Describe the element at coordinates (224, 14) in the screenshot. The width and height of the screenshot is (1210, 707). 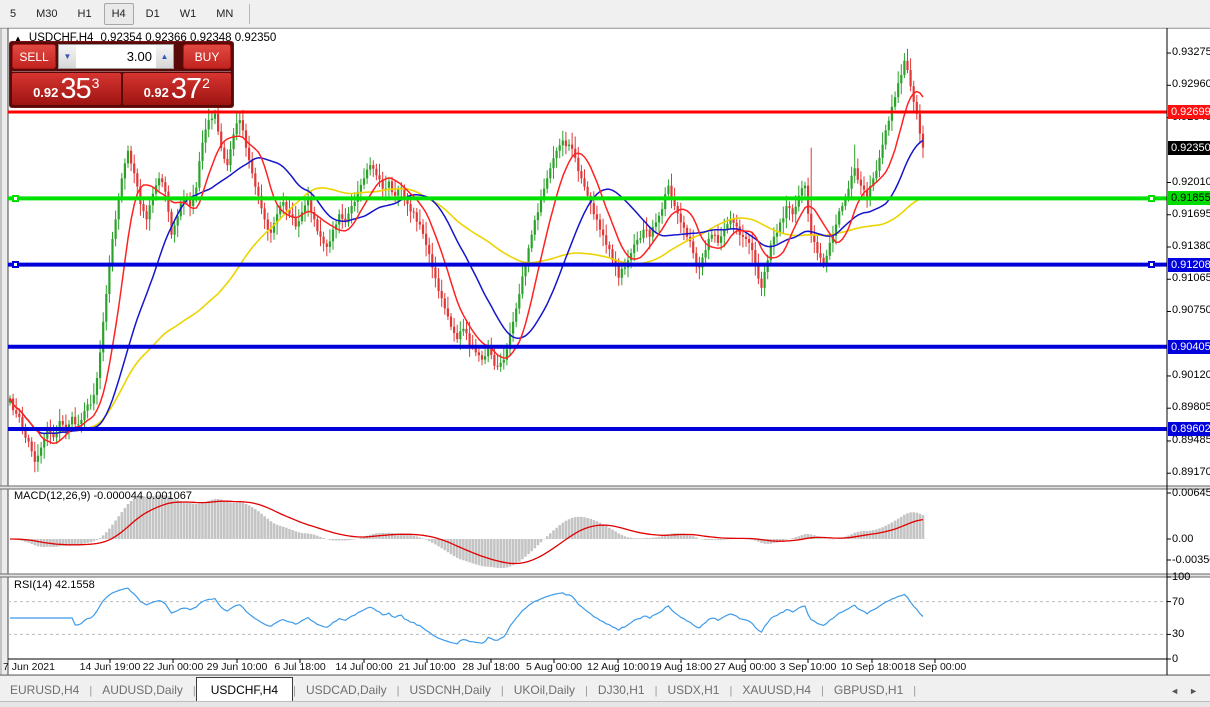
I see `timeframe-button-mn: MN` at that location.